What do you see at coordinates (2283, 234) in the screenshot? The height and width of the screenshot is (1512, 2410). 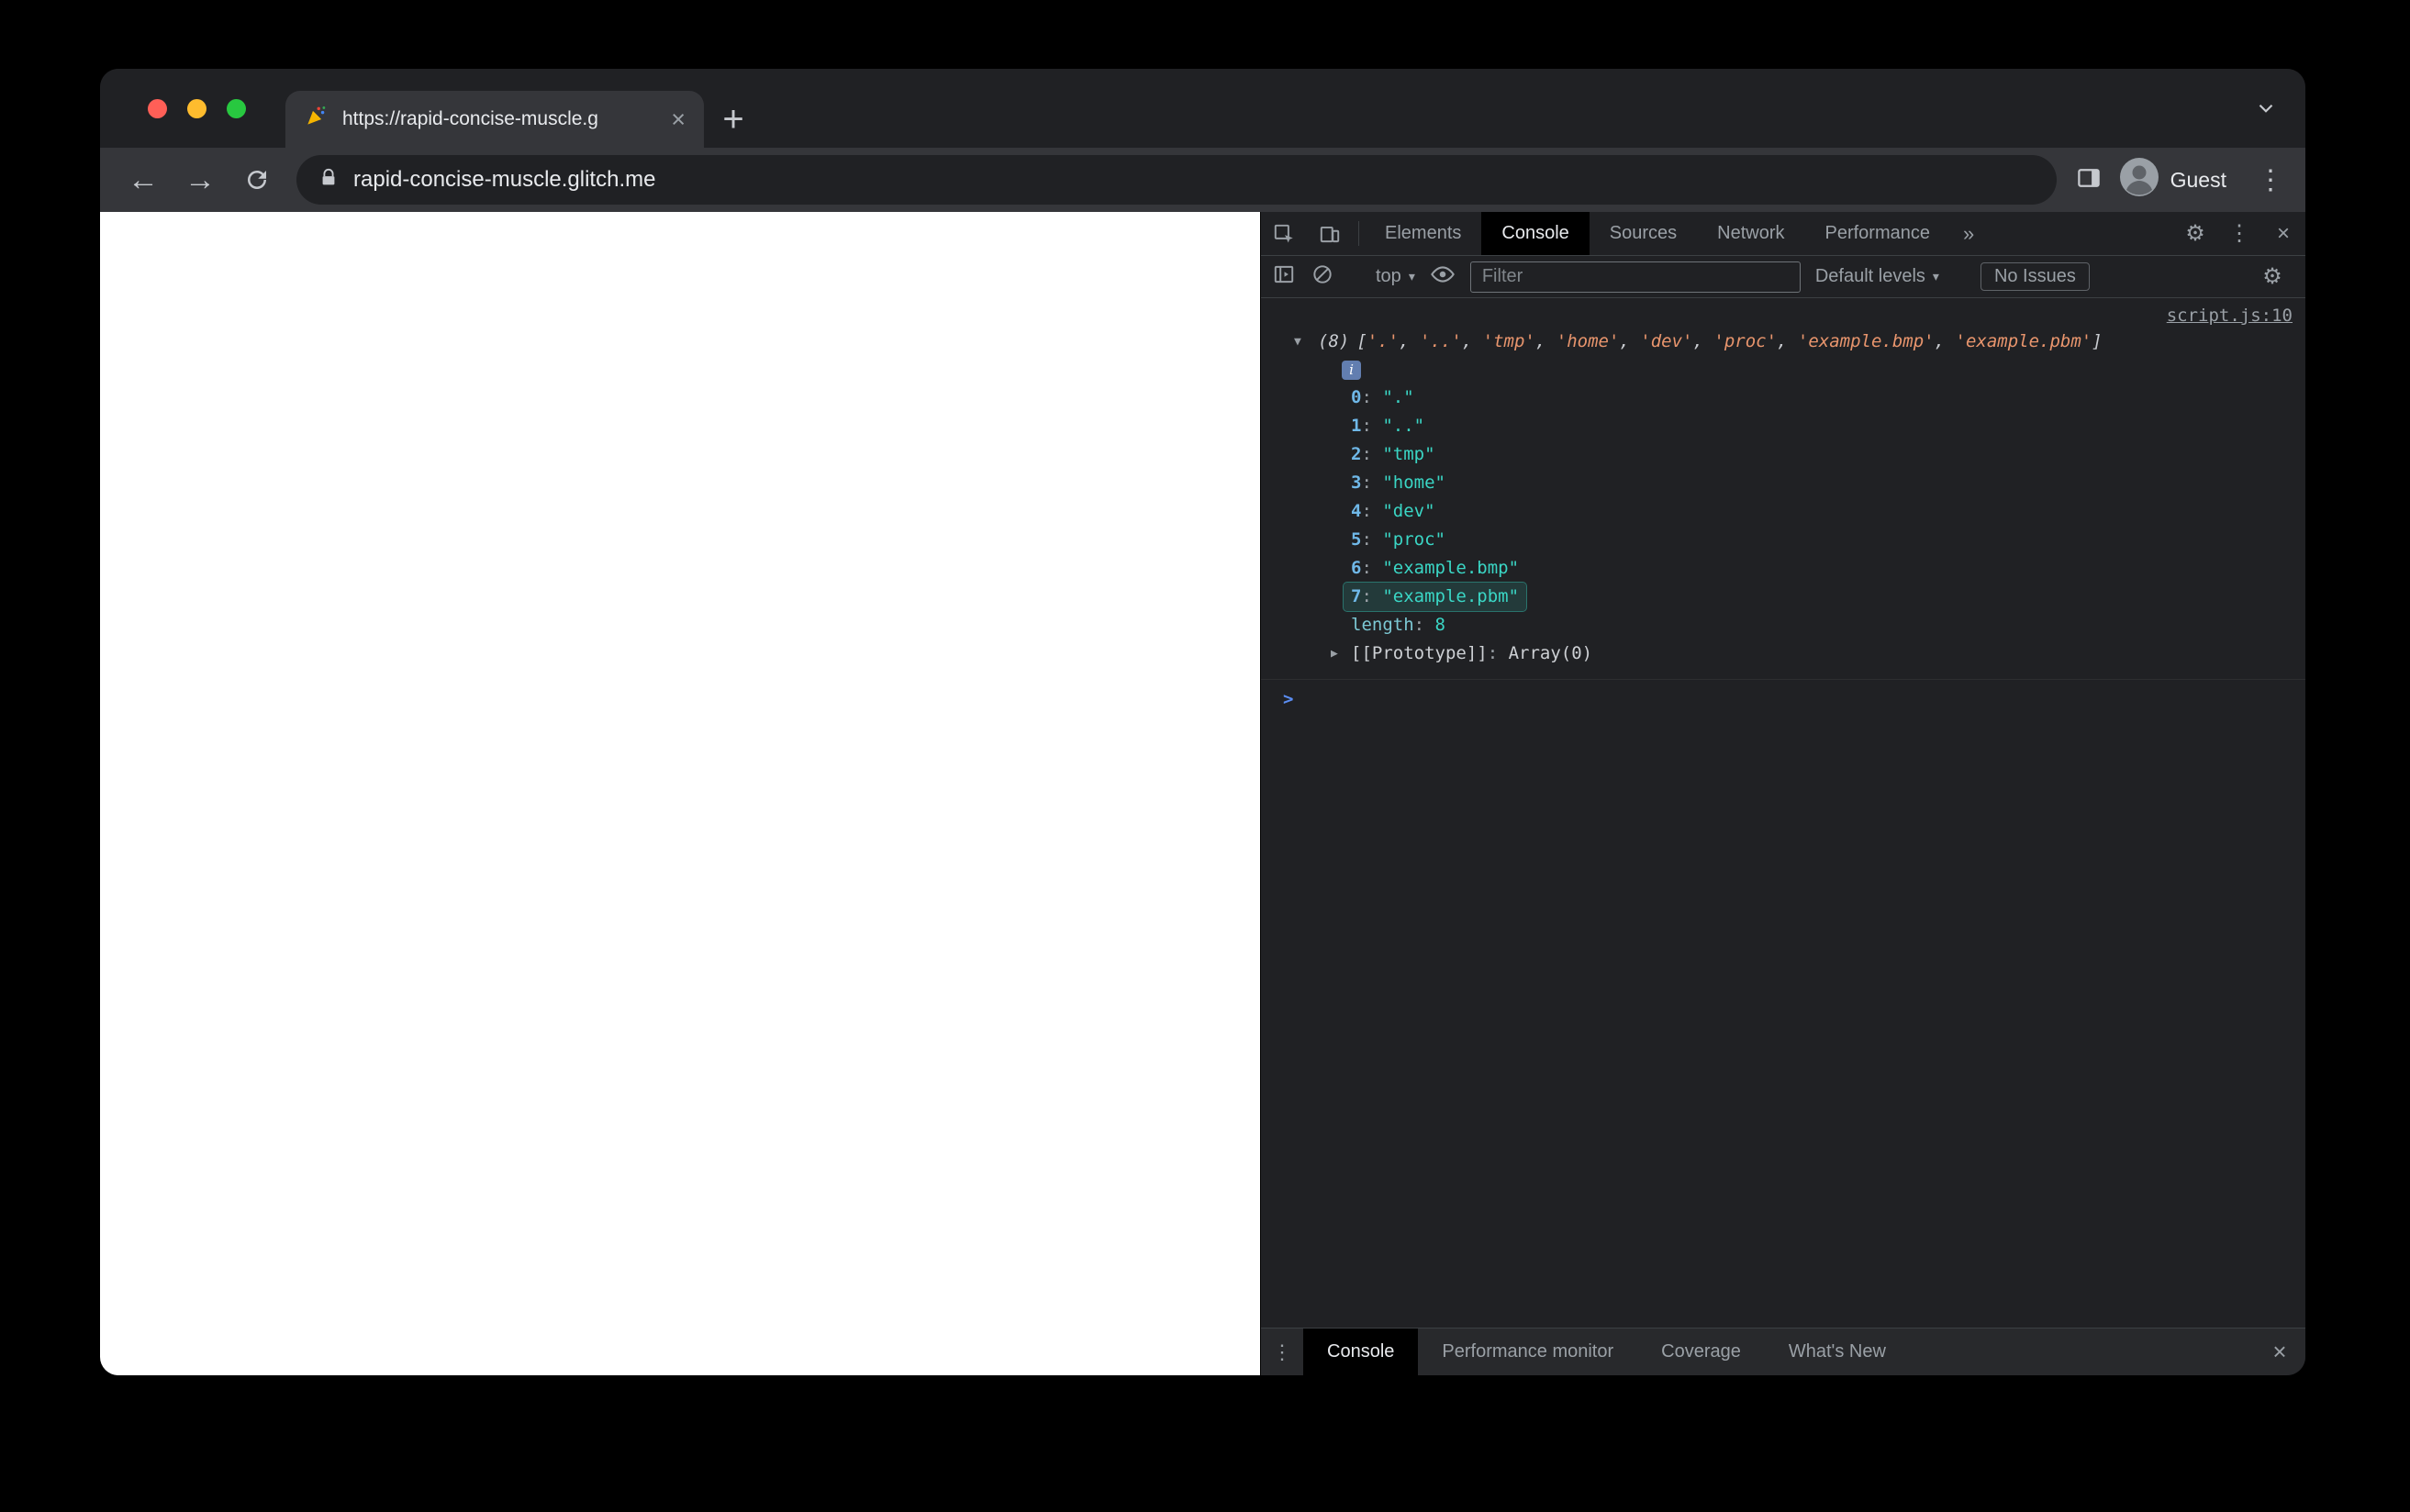 I see `devtools-close-button: ×` at bounding box center [2283, 234].